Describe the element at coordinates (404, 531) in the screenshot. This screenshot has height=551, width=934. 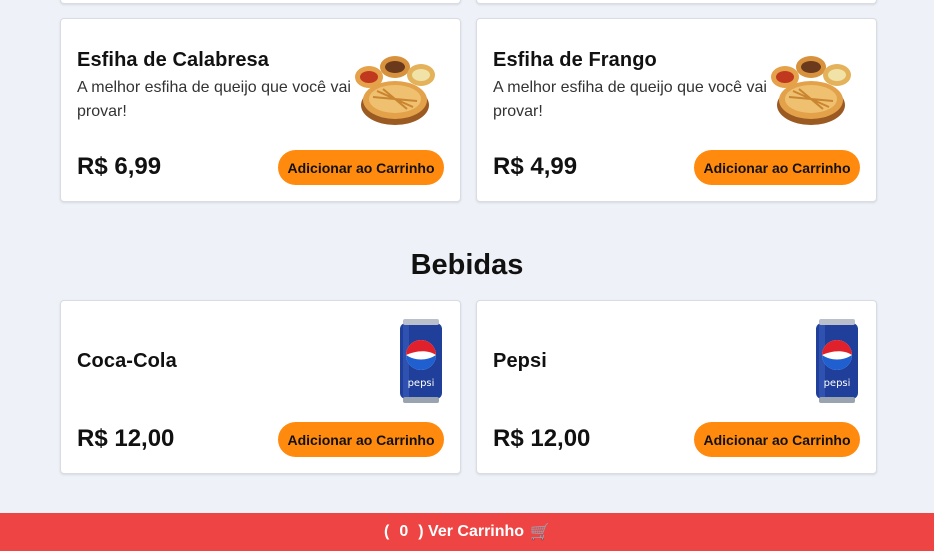
I see `cart-count: 0` at that location.